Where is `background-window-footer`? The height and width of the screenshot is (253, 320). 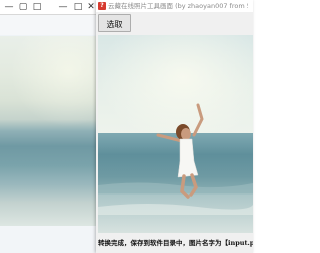 background-window-footer is located at coordinates (49, 239).